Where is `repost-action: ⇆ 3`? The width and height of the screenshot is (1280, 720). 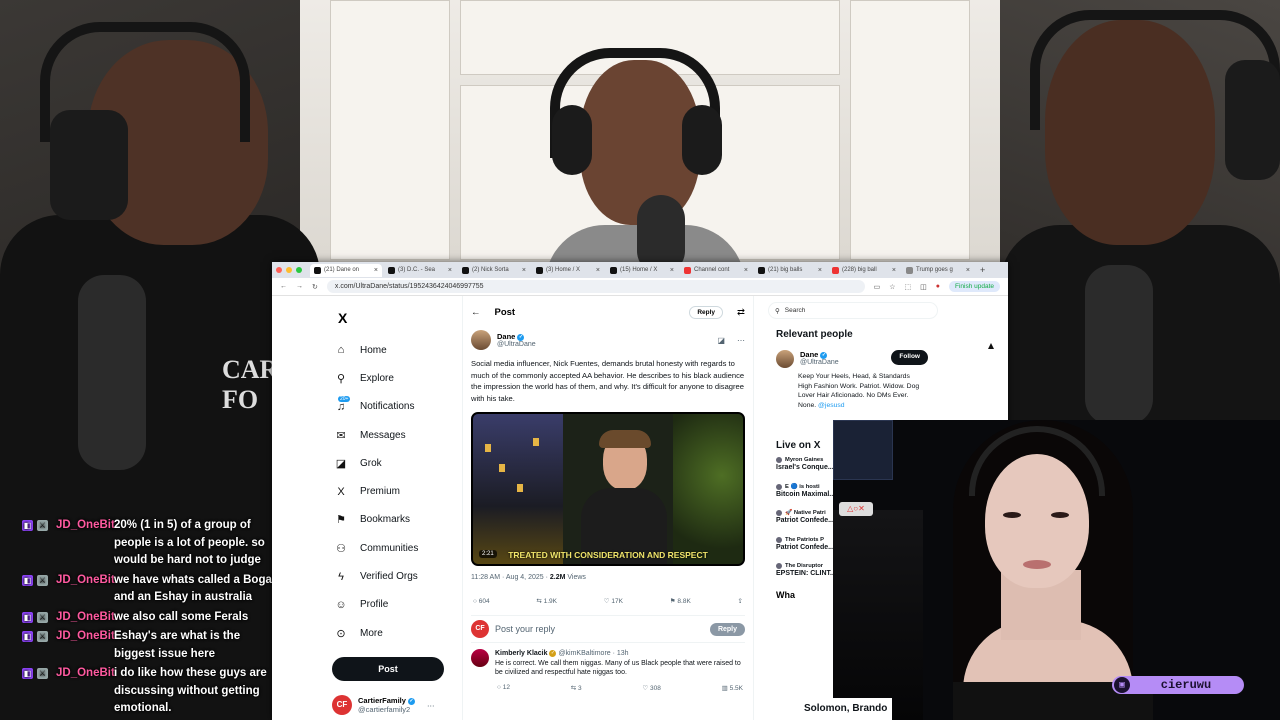 repost-action: ⇆ 3 is located at coordinates (576, 688).